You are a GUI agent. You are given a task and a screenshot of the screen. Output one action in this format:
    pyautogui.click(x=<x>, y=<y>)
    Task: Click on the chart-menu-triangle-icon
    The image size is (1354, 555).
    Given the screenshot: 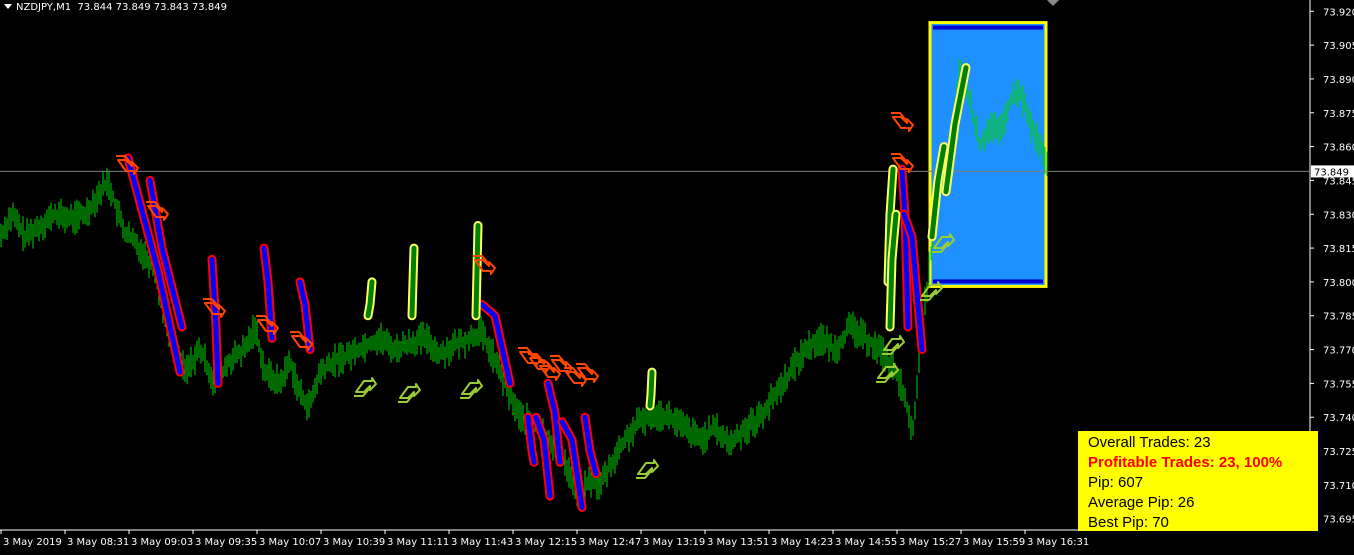 What is the action you would take?
    pyautogui.click(x=8, y=6)
    